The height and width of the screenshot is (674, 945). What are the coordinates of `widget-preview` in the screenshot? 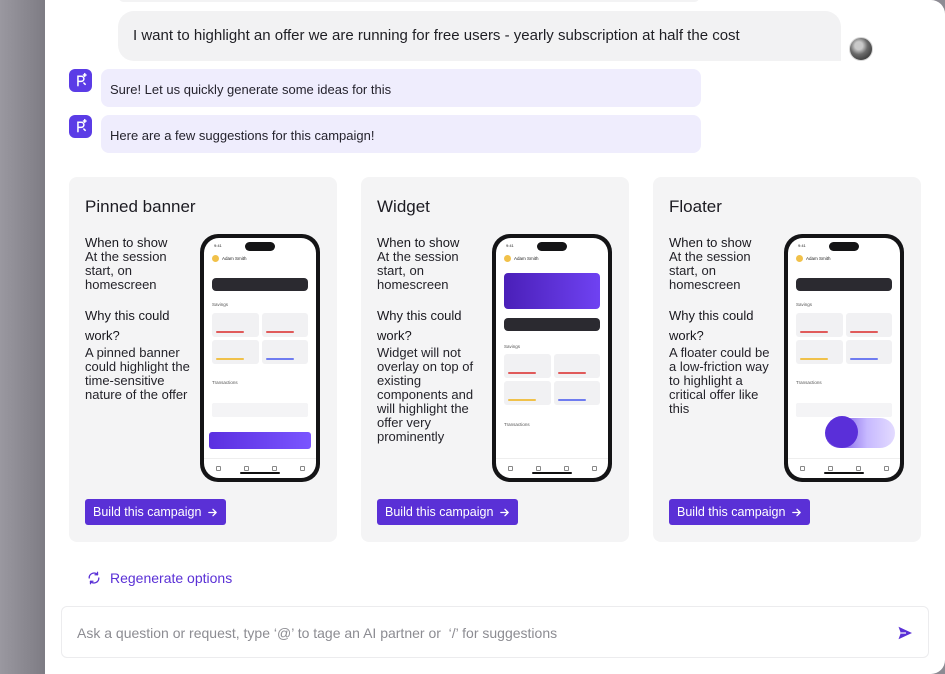 It's located at (552, 291).